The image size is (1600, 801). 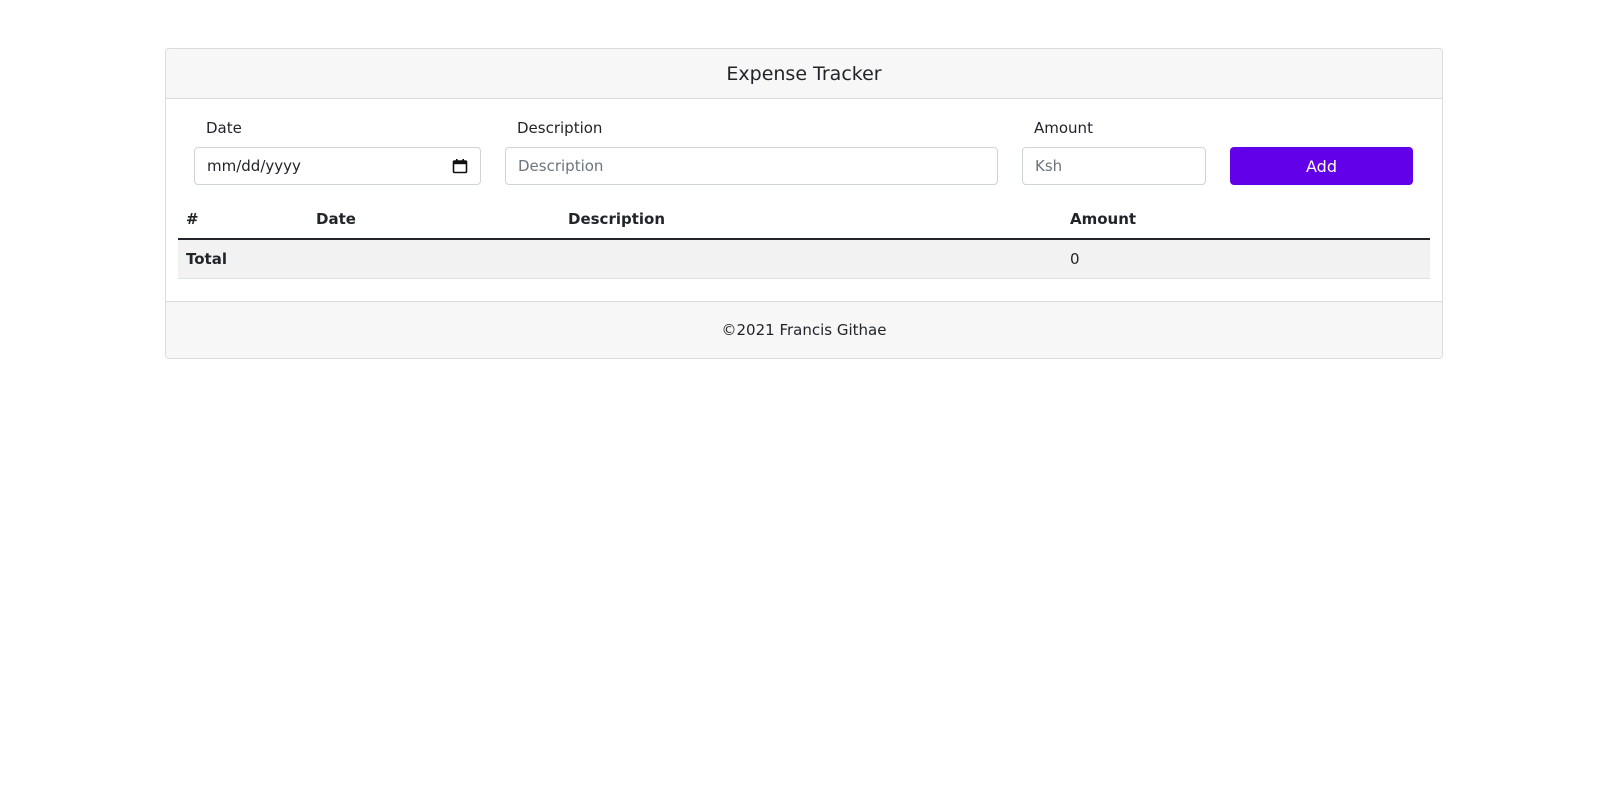 I want to click on column-header-number: #, so click(x=243, y=221).